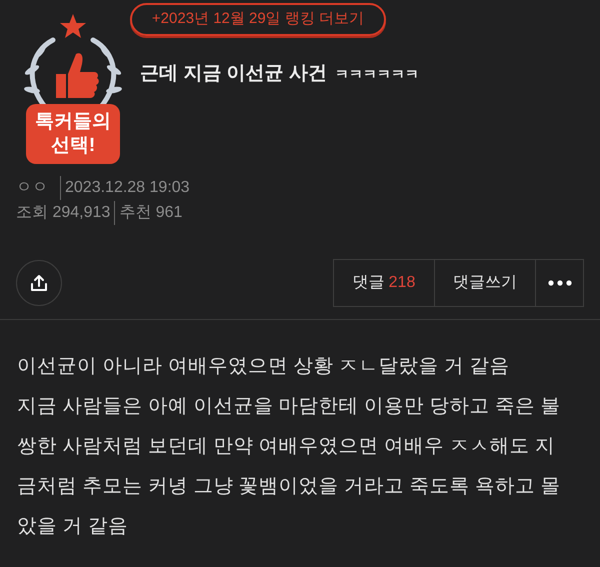  What do you see at coordinates (264, 366) in the screenshot?
I see `body-text-line: 이선균이 아니라 여배우였으면 상황 ㅈㄴ달랐을 거 같음` at bounding box center [264, 366].